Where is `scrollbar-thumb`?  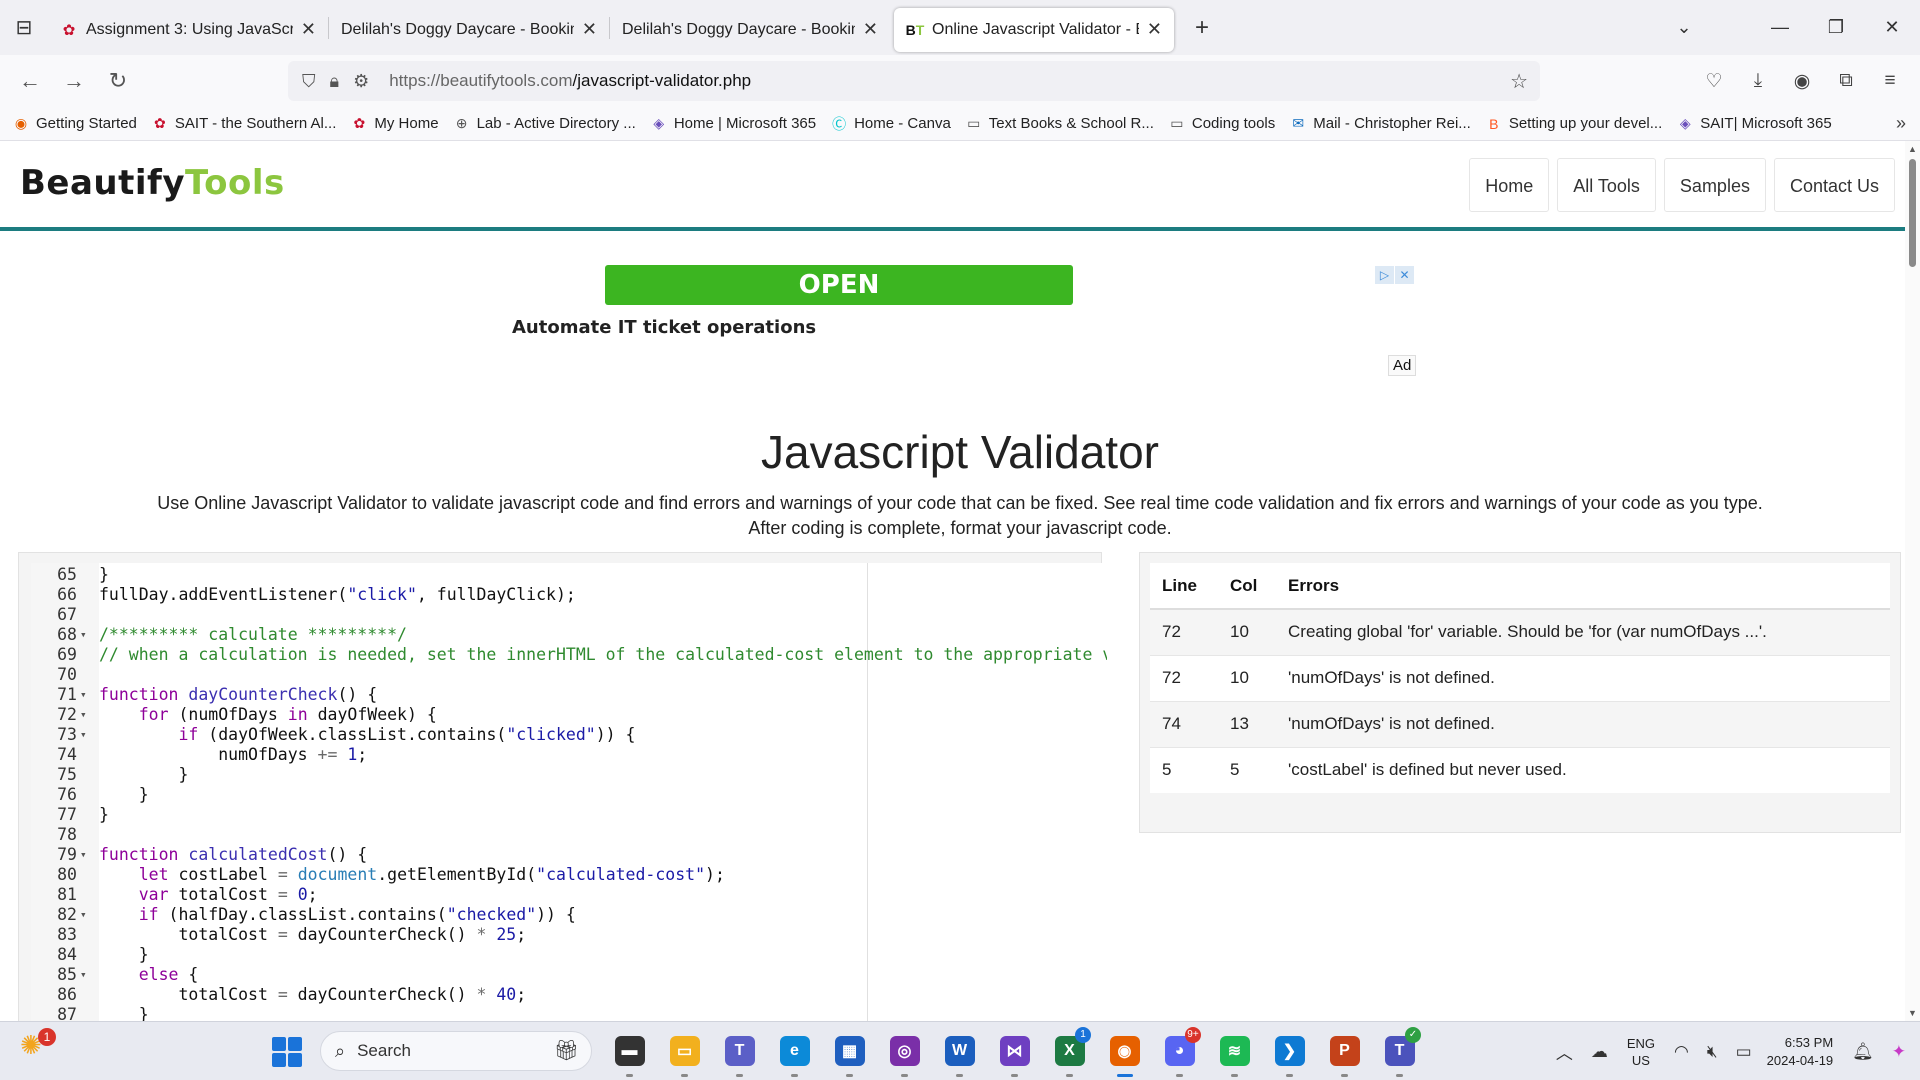
scrollbar-thumb is located at coordinates (1912, 213).